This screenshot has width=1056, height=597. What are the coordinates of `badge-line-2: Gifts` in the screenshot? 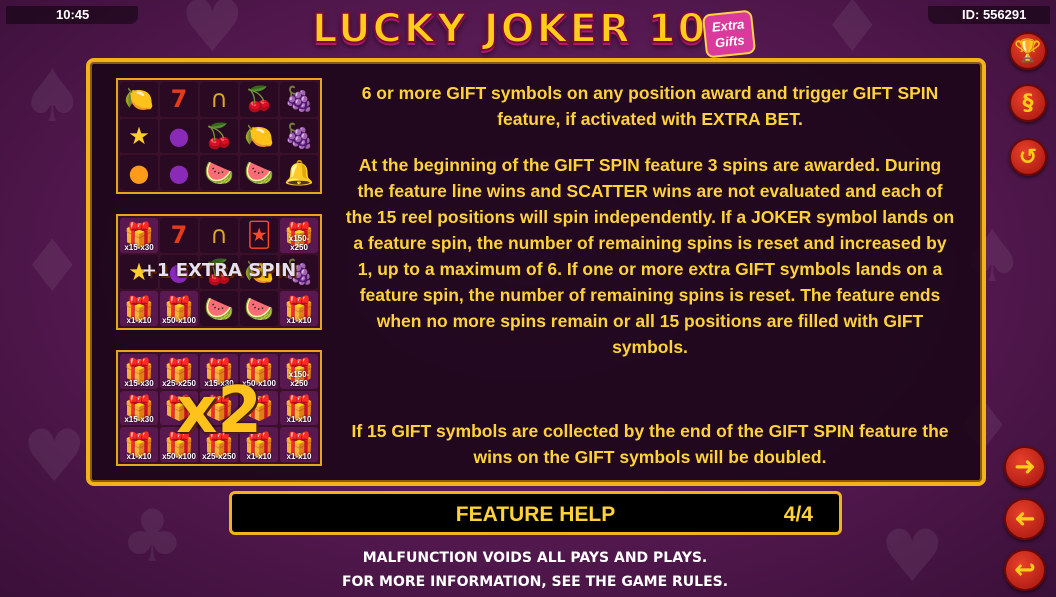 It's located at (730, 41).